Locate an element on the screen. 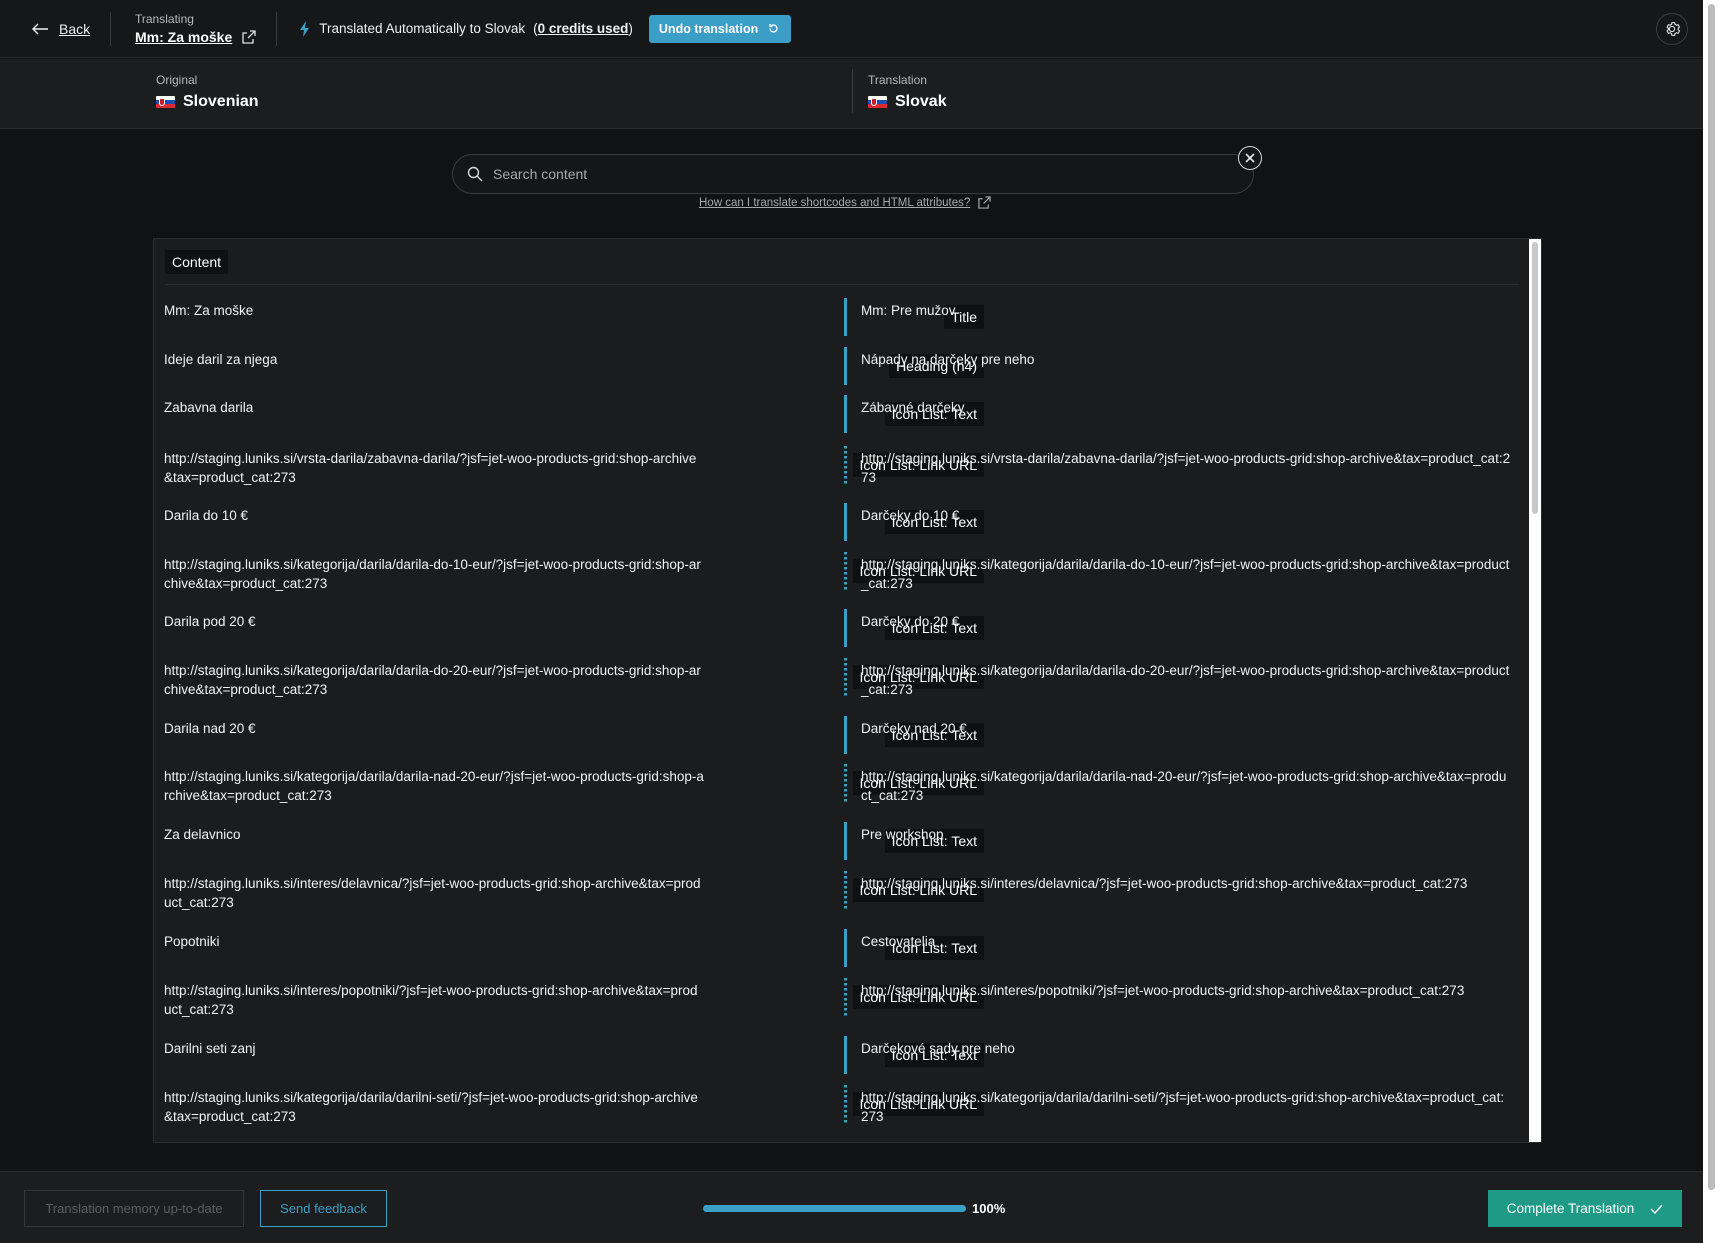 This screenshot has height=1243, width=1720. settings-button is located at coordinates (1672, 29).